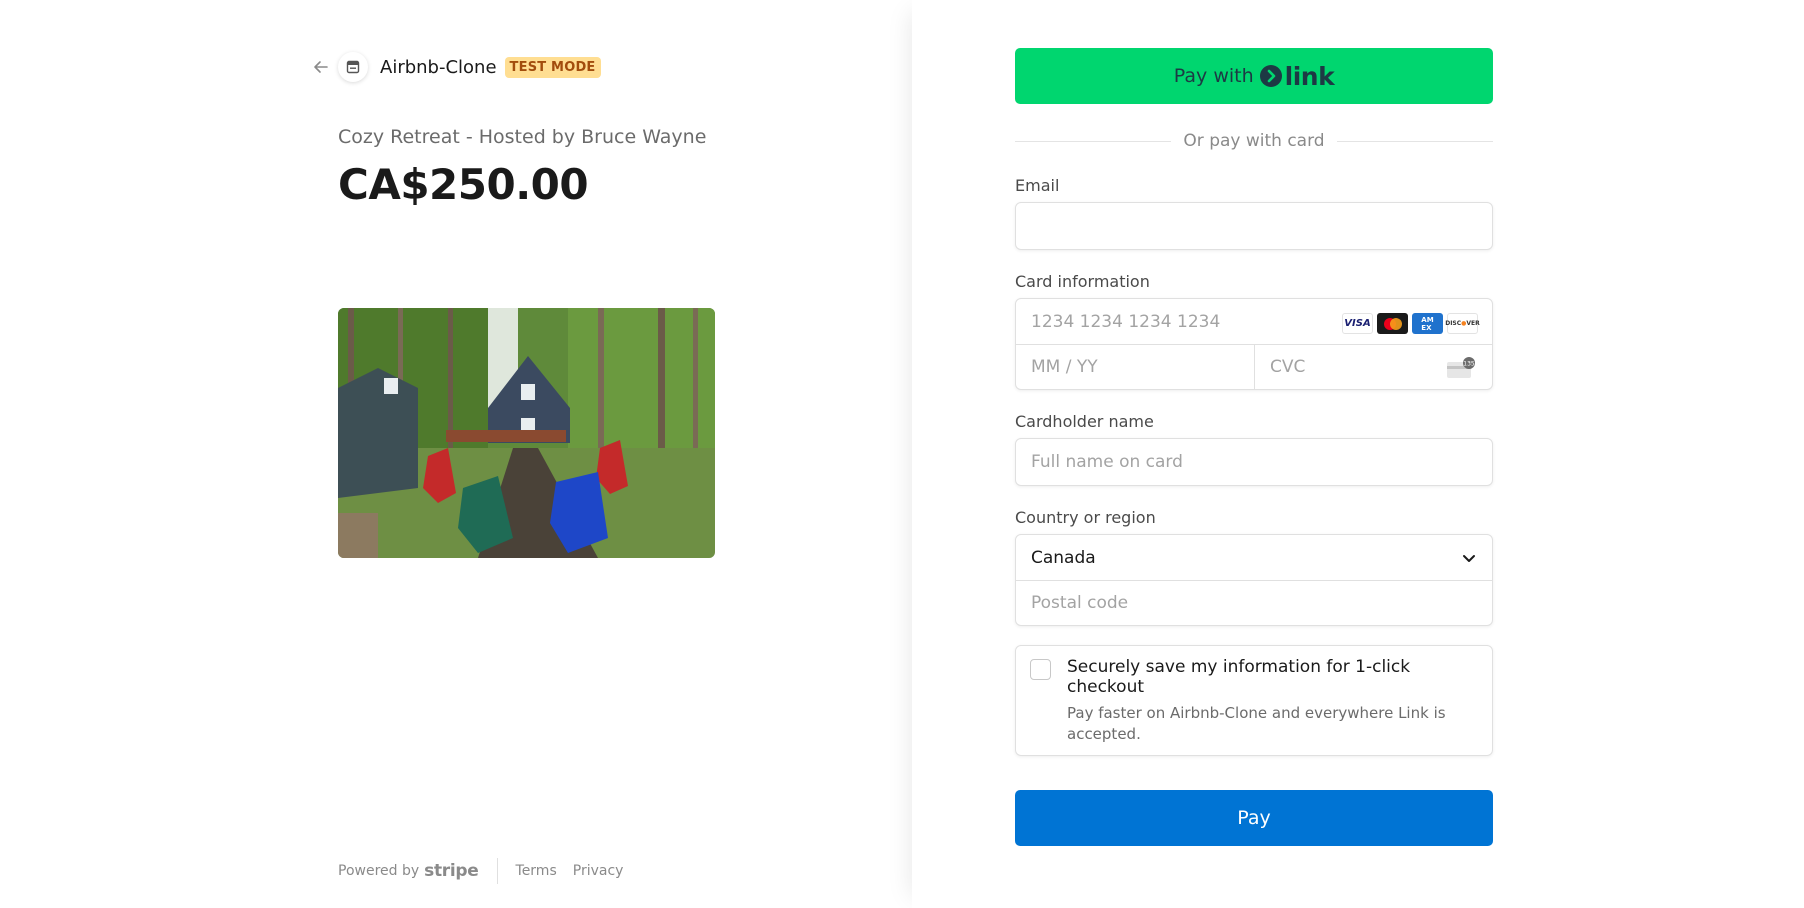 This screenshot has height=908, width=1804. I want to click on link-word: link, so click(1309, 76).